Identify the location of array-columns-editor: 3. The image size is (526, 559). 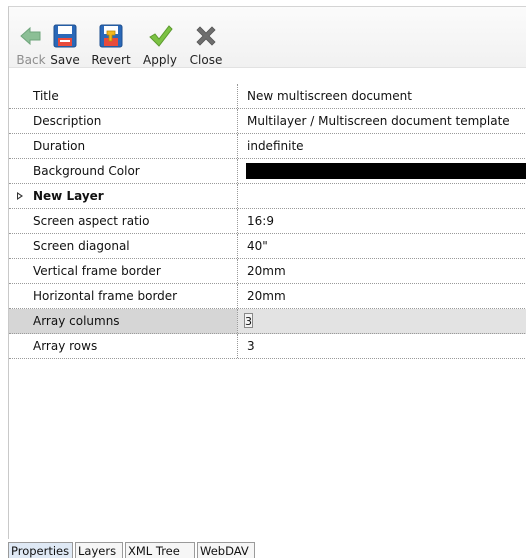
(248, 320).